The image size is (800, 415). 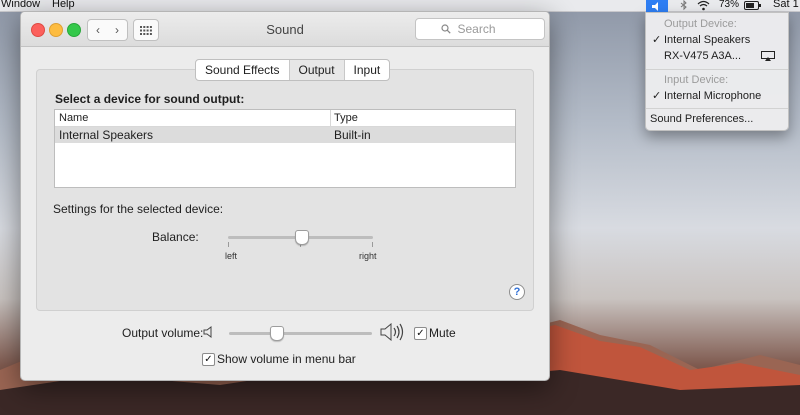 I want to click on menu-help: Help, so click(x=63, y=5).